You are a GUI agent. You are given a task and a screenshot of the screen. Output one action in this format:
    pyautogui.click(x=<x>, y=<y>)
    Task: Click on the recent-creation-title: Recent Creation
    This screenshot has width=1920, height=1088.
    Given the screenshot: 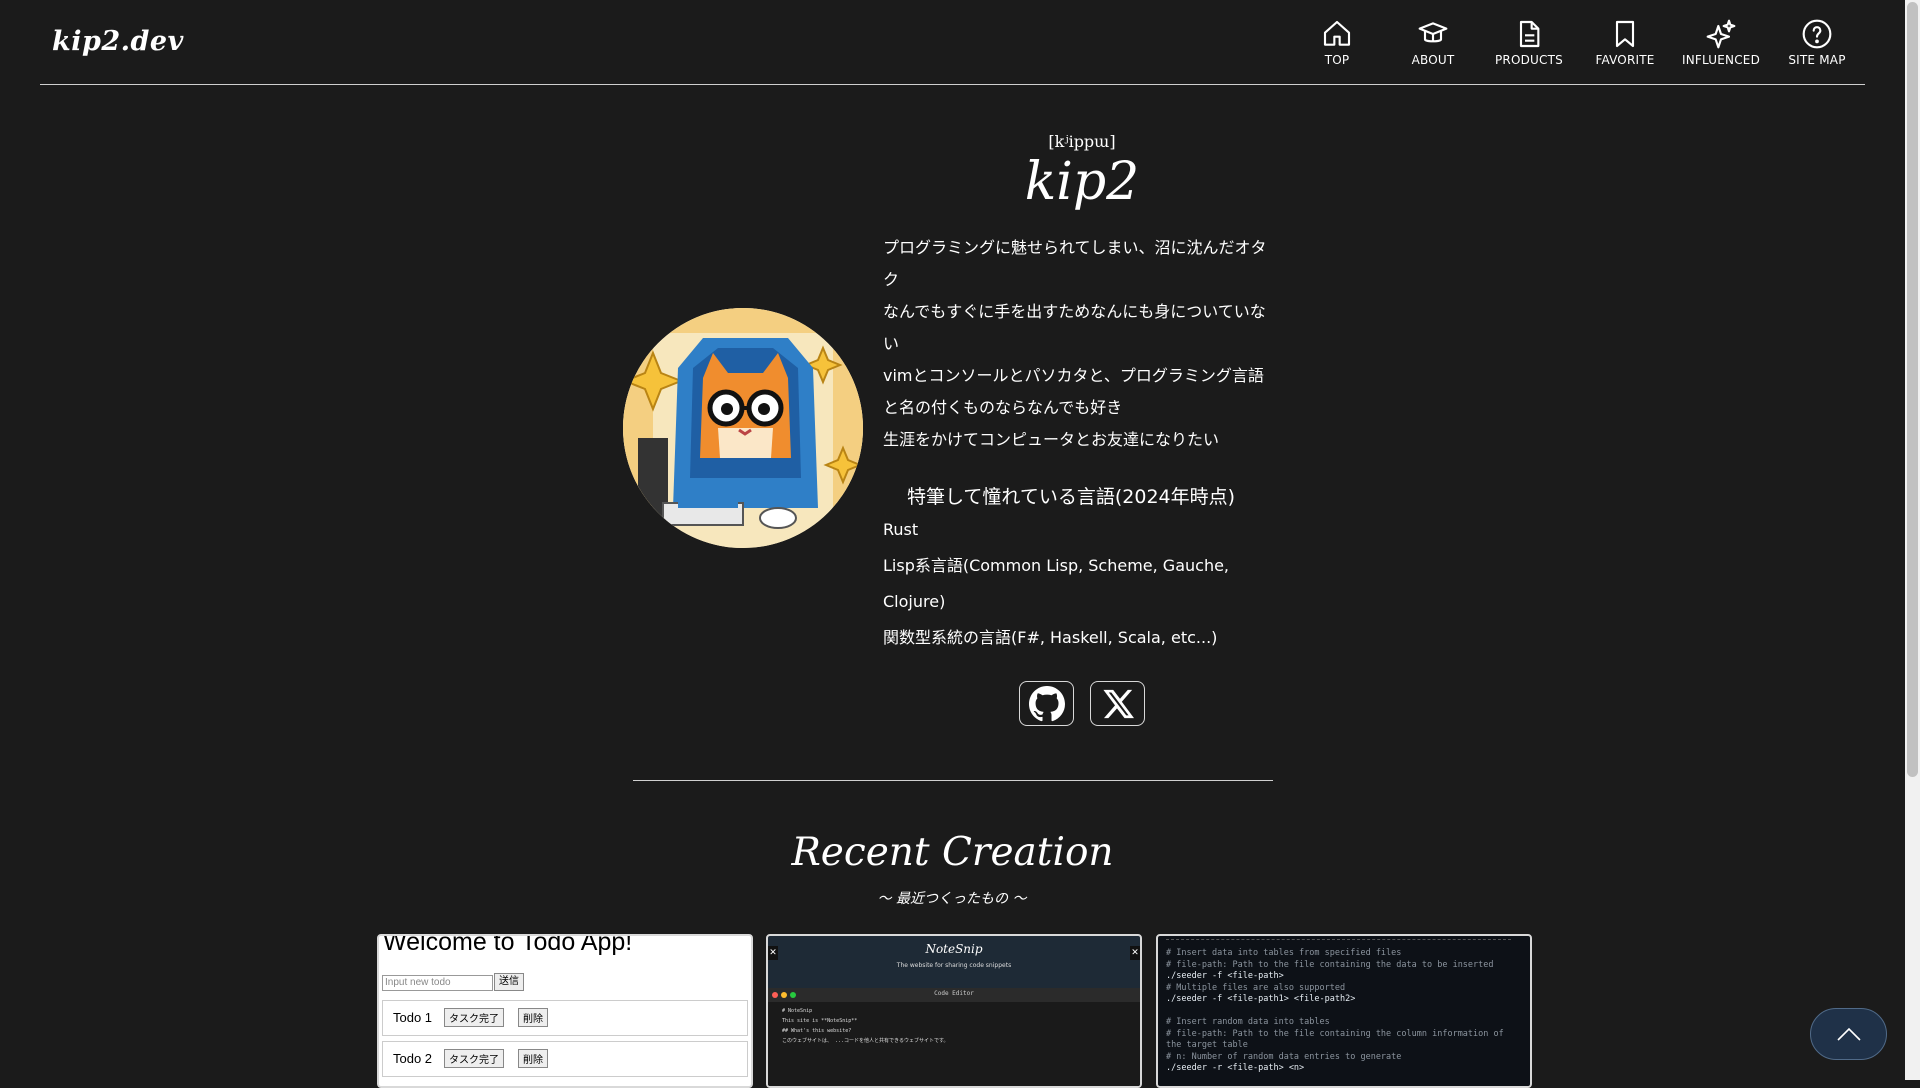 What is the action you would take?
    pyautogui.click(x=952, y=852)
    